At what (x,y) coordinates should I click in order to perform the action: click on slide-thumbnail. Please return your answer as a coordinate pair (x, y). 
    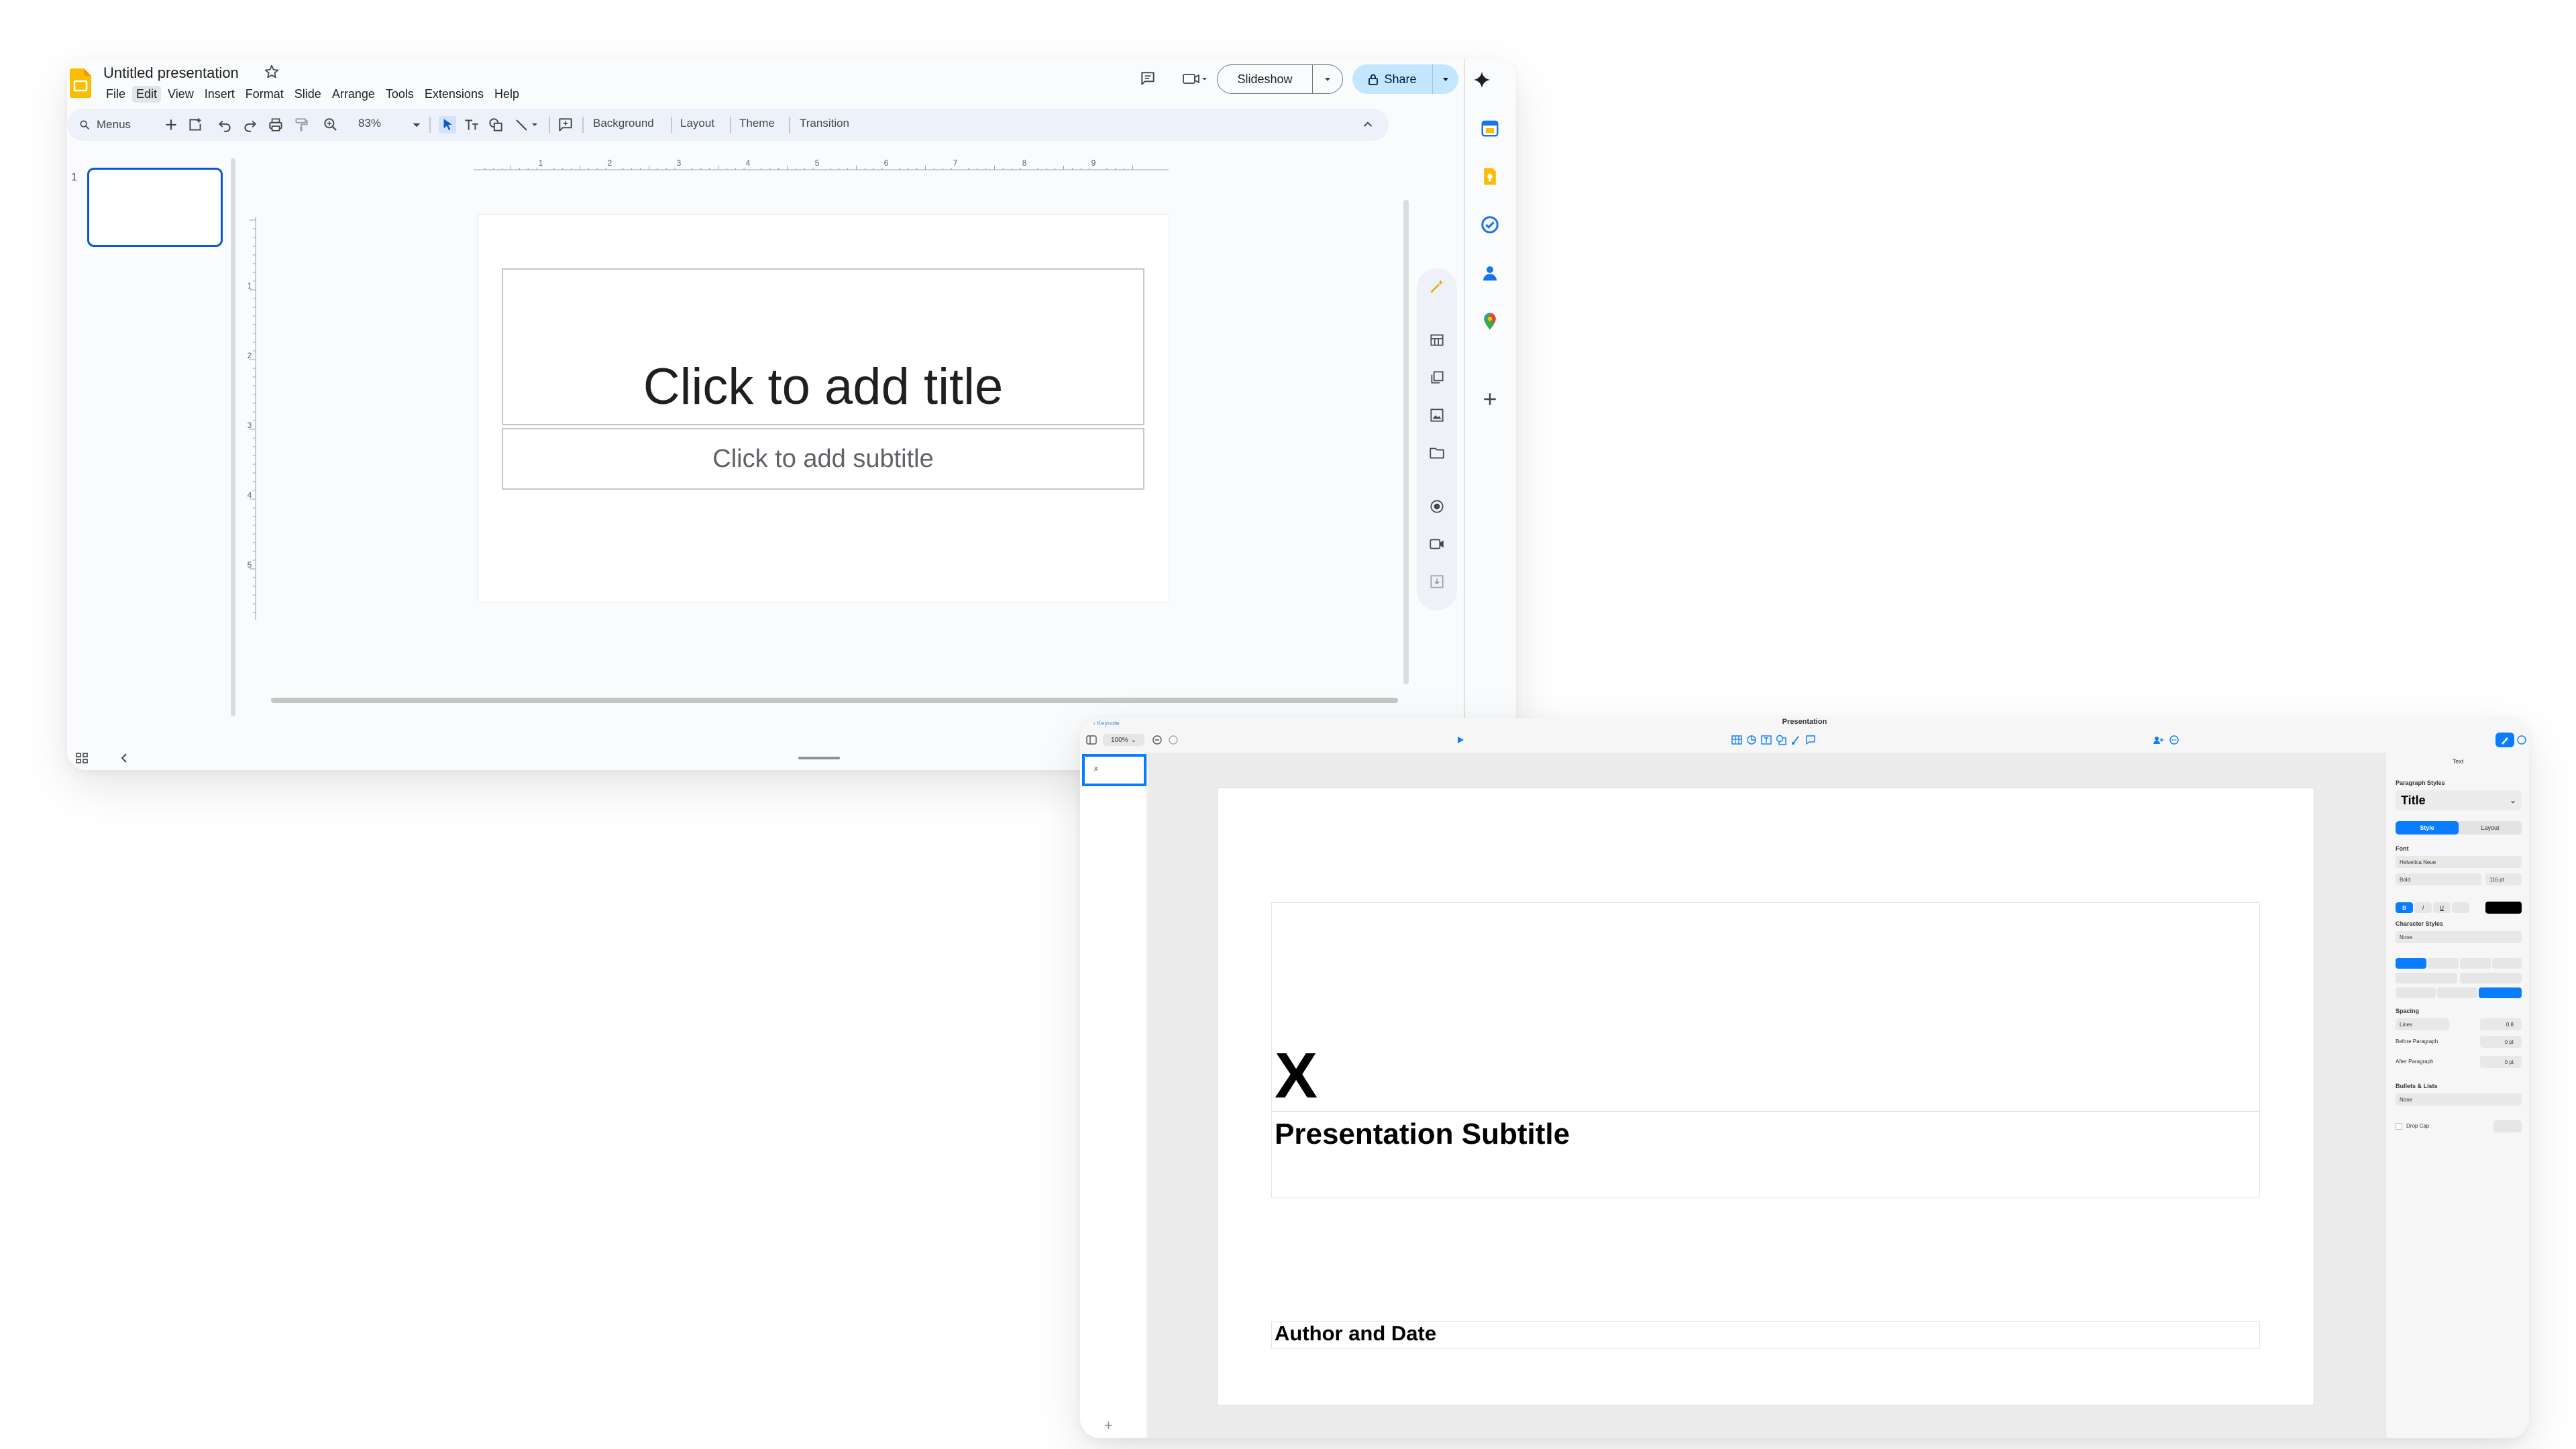
    Looking at the image, I should click on (155, 207).